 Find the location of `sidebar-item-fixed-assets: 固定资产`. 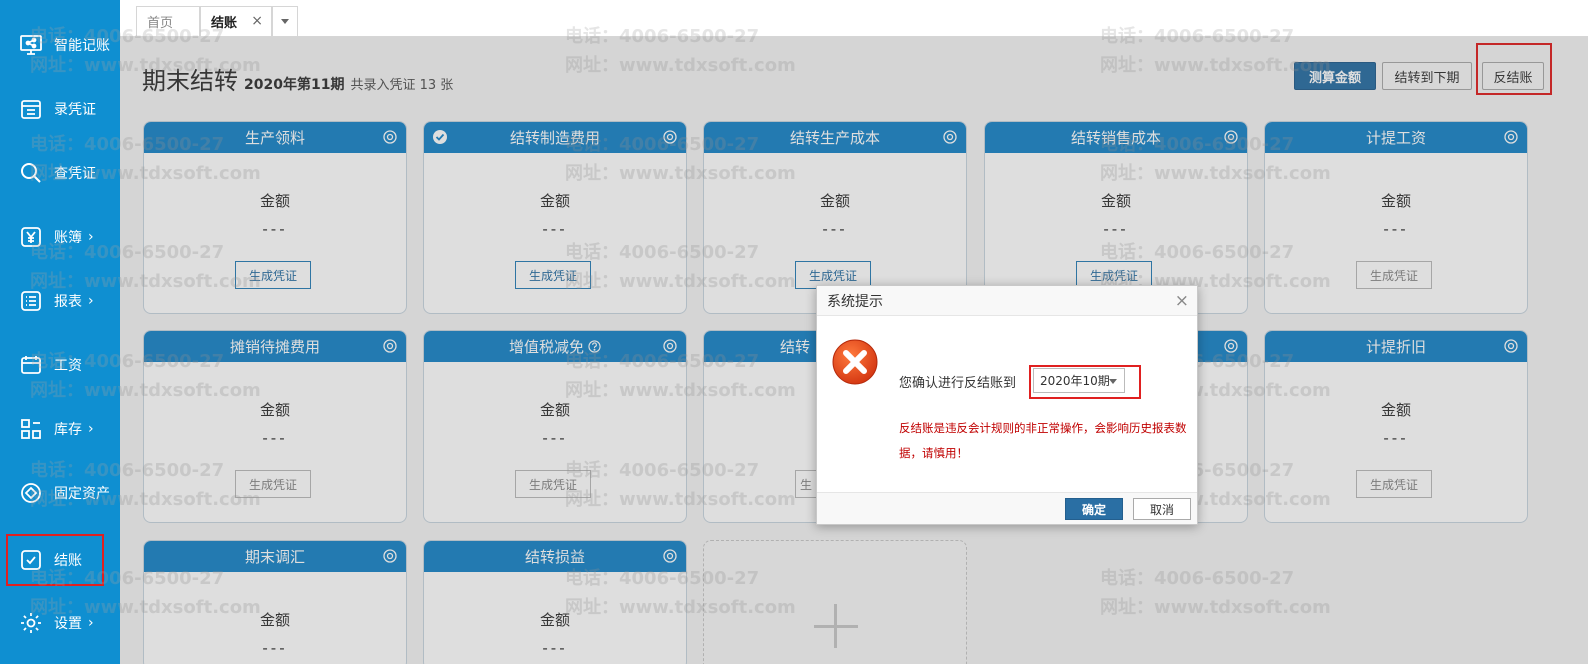

sidebar-item-fixed-assets: 固定资产 is located at coordinates (60, 493).